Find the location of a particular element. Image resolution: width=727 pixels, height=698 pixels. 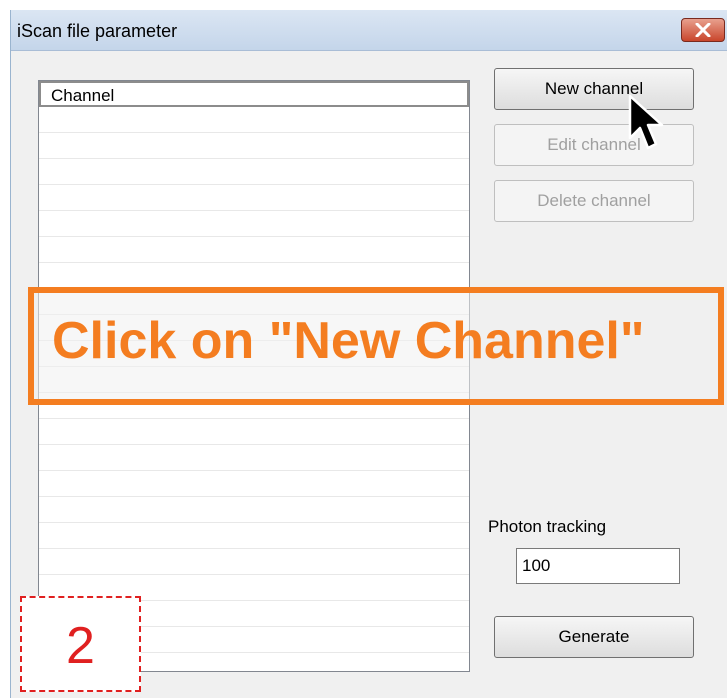

step-number-badge: 2 is located at coordinates (80, 644).